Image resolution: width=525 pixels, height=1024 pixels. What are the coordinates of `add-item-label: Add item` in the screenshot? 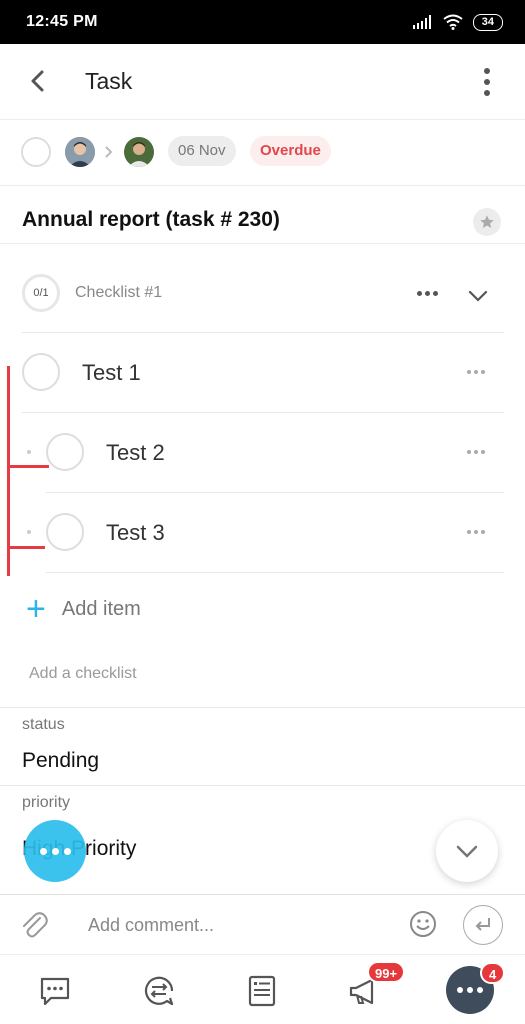 It's located at (101, 608).